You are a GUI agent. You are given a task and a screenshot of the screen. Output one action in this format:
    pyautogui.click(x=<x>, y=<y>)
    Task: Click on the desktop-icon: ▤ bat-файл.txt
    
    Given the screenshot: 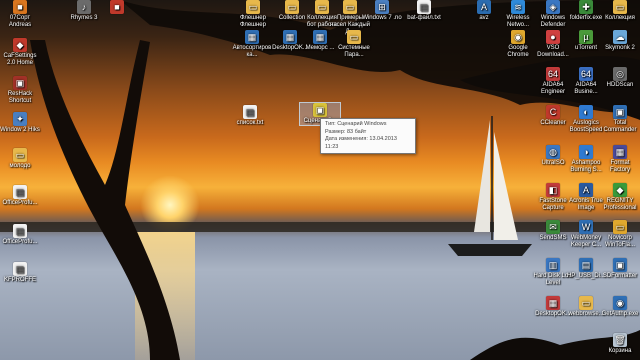 What is the action you would take?
    pyautogui.click(x=424, y=11)
    